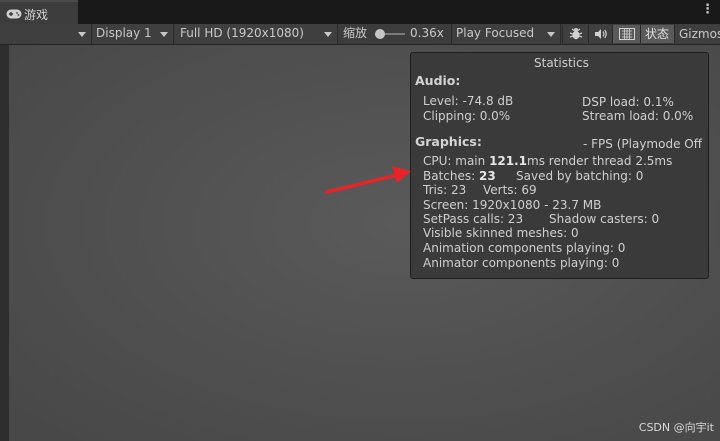 The image size is (720, 441). I want to click on annotation-arrow-icon, so click(368, 180).